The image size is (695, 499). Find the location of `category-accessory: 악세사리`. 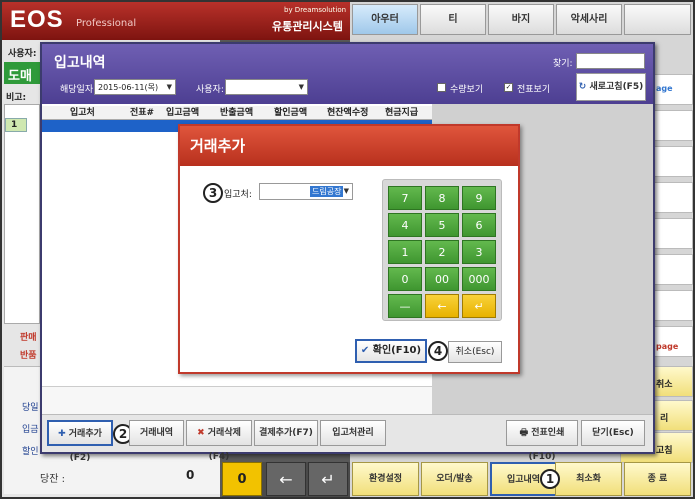

category-accessory: 악세사리 is located at coordinates (589, 19).